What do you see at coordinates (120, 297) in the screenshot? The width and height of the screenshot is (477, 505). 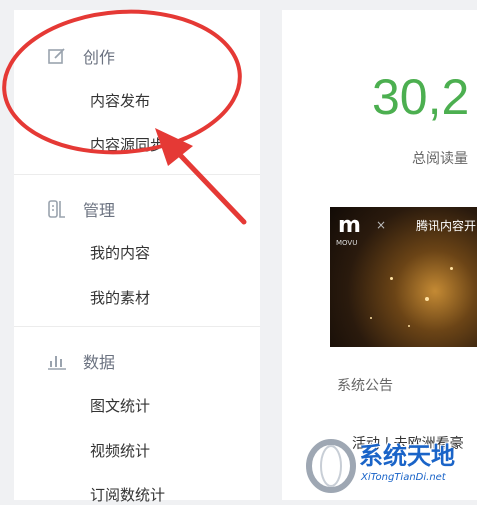 I see `nav-item-my-materials: 我的素材` at bounding box center [120, 297].